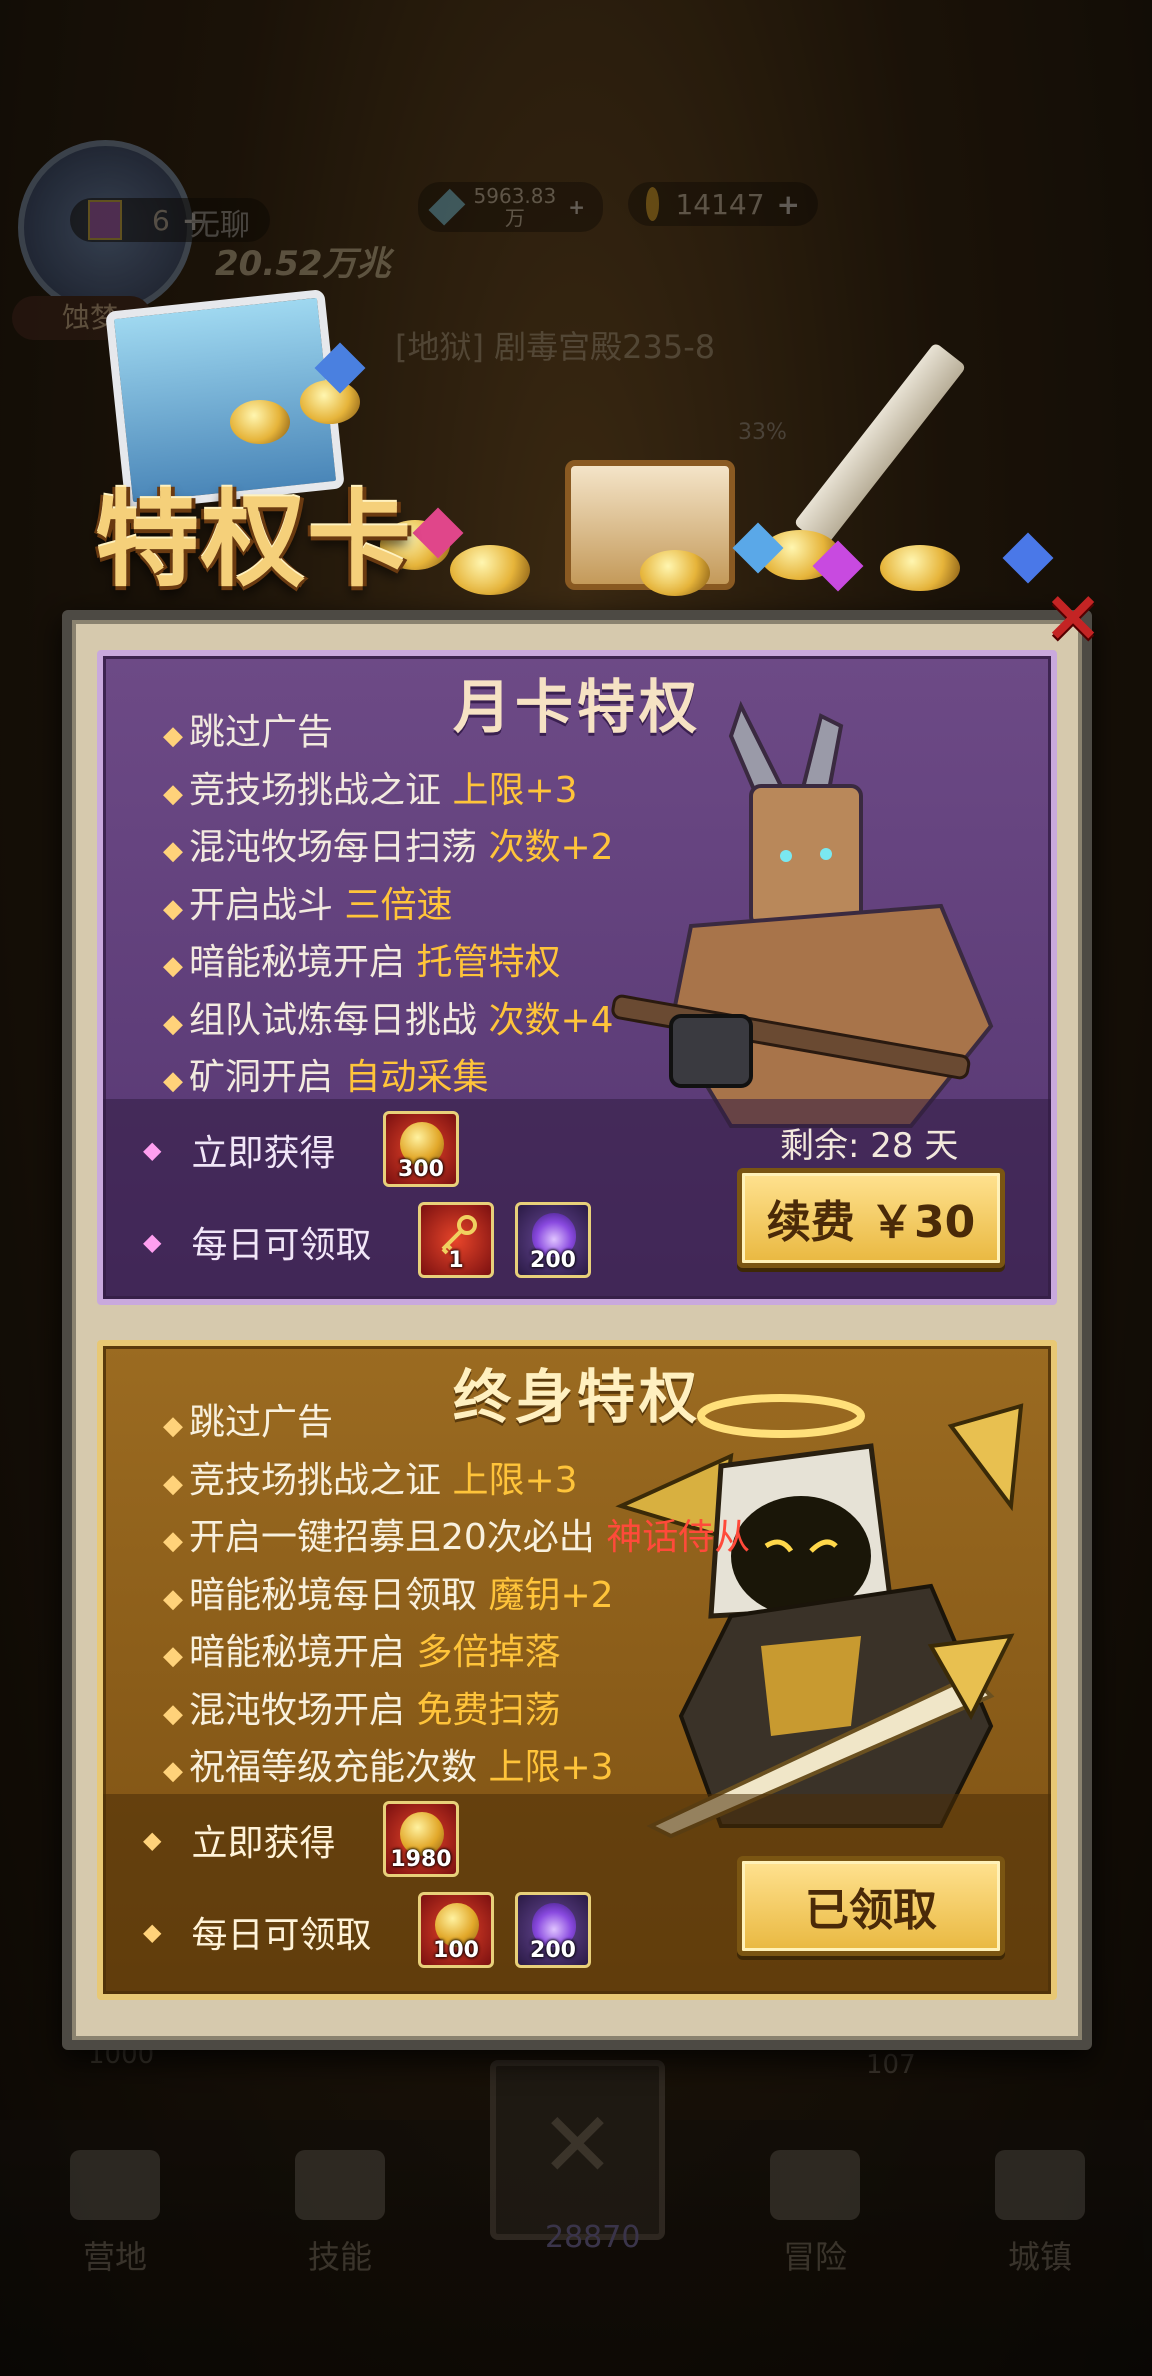 This screenshot has height=2376, width=1152. What do you see at coordinates (421, 1149) in the screenshot?
I see `reward-item: 300` at bounding box center [421, 1149].